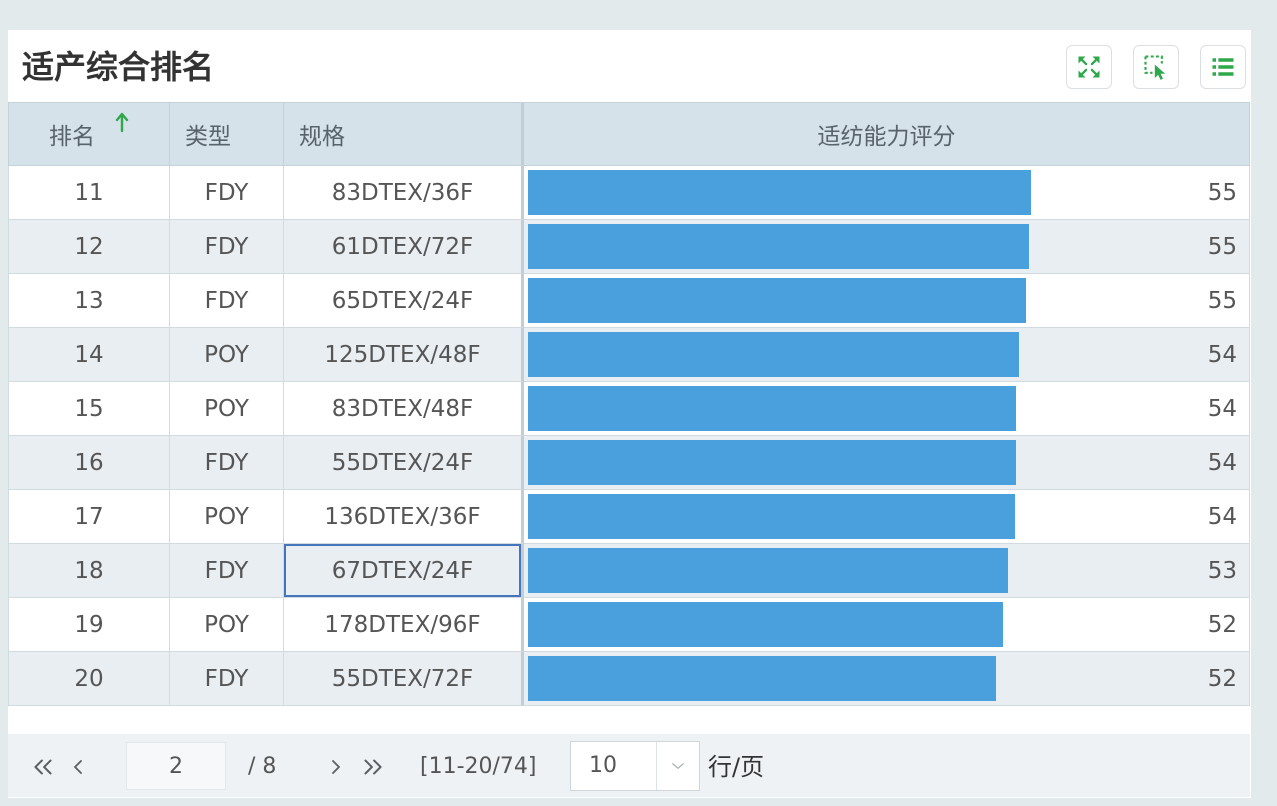  What do you see at coordinates (227, 134) in the screenshot?
I see `column-header-type: 类型` at bounding box center [227, 134].